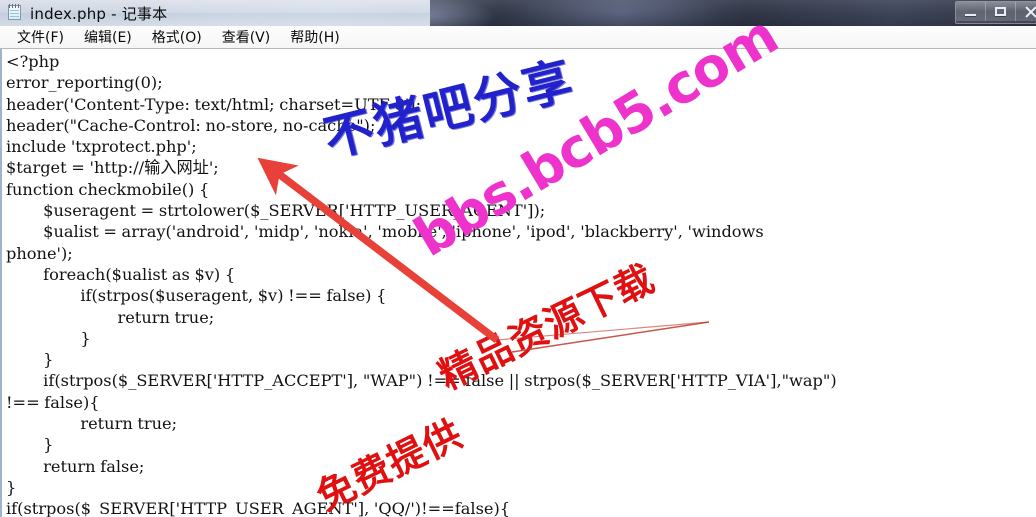 This screenshot has height=517, width=1036. I want to click on maximize-icon, so click(1000, 11).